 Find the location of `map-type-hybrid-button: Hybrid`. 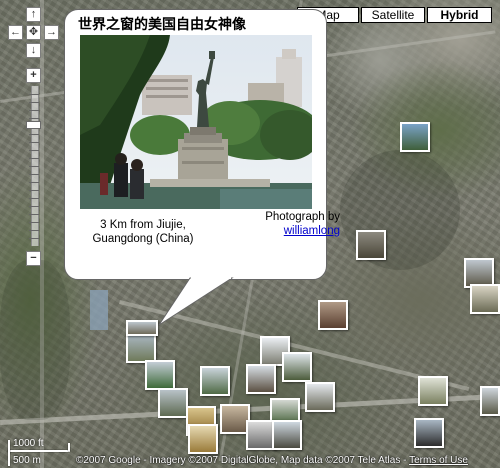

map-type-hybrid-button: Hybrid is located at coordinates (459, 15).